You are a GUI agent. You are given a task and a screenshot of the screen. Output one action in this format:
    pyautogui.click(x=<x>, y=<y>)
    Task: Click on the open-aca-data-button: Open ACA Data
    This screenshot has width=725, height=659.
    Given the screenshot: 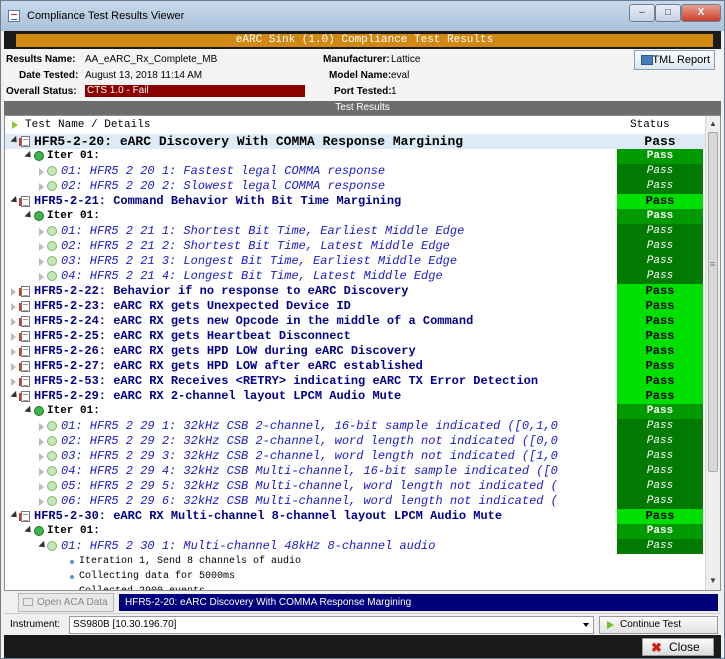 What is the action you would take?
    pyautogui.click(x=66, y=602)
    